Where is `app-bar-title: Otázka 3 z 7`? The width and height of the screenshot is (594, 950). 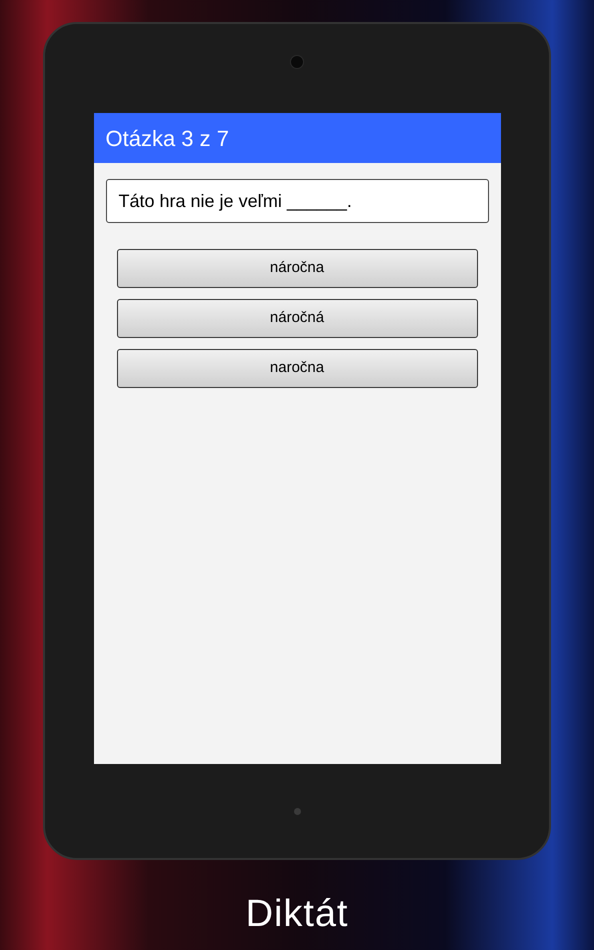 app-bar-title: Otázka 3 z 7 is located at coordinates (168, 138).